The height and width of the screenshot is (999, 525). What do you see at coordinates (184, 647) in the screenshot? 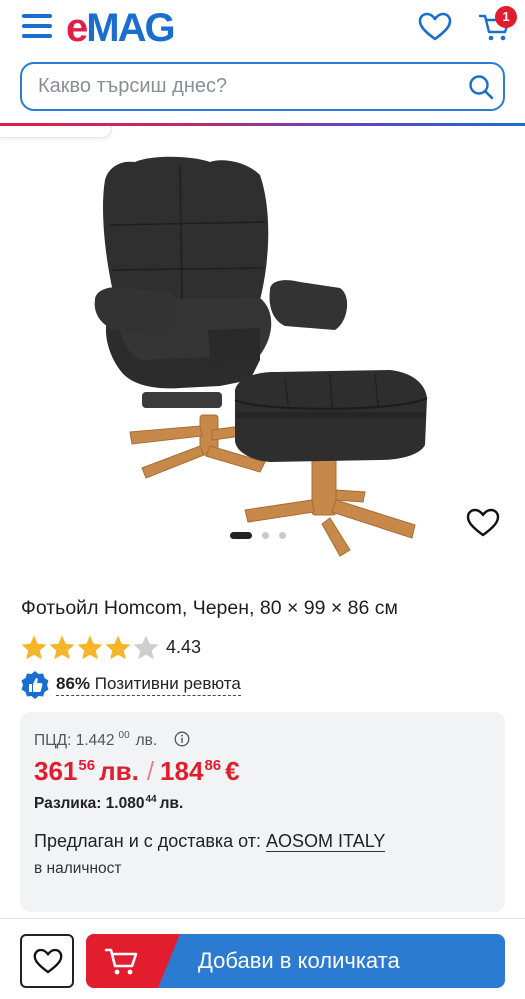
I see `rating-value: 4.43` at bounding box center [184, 647].